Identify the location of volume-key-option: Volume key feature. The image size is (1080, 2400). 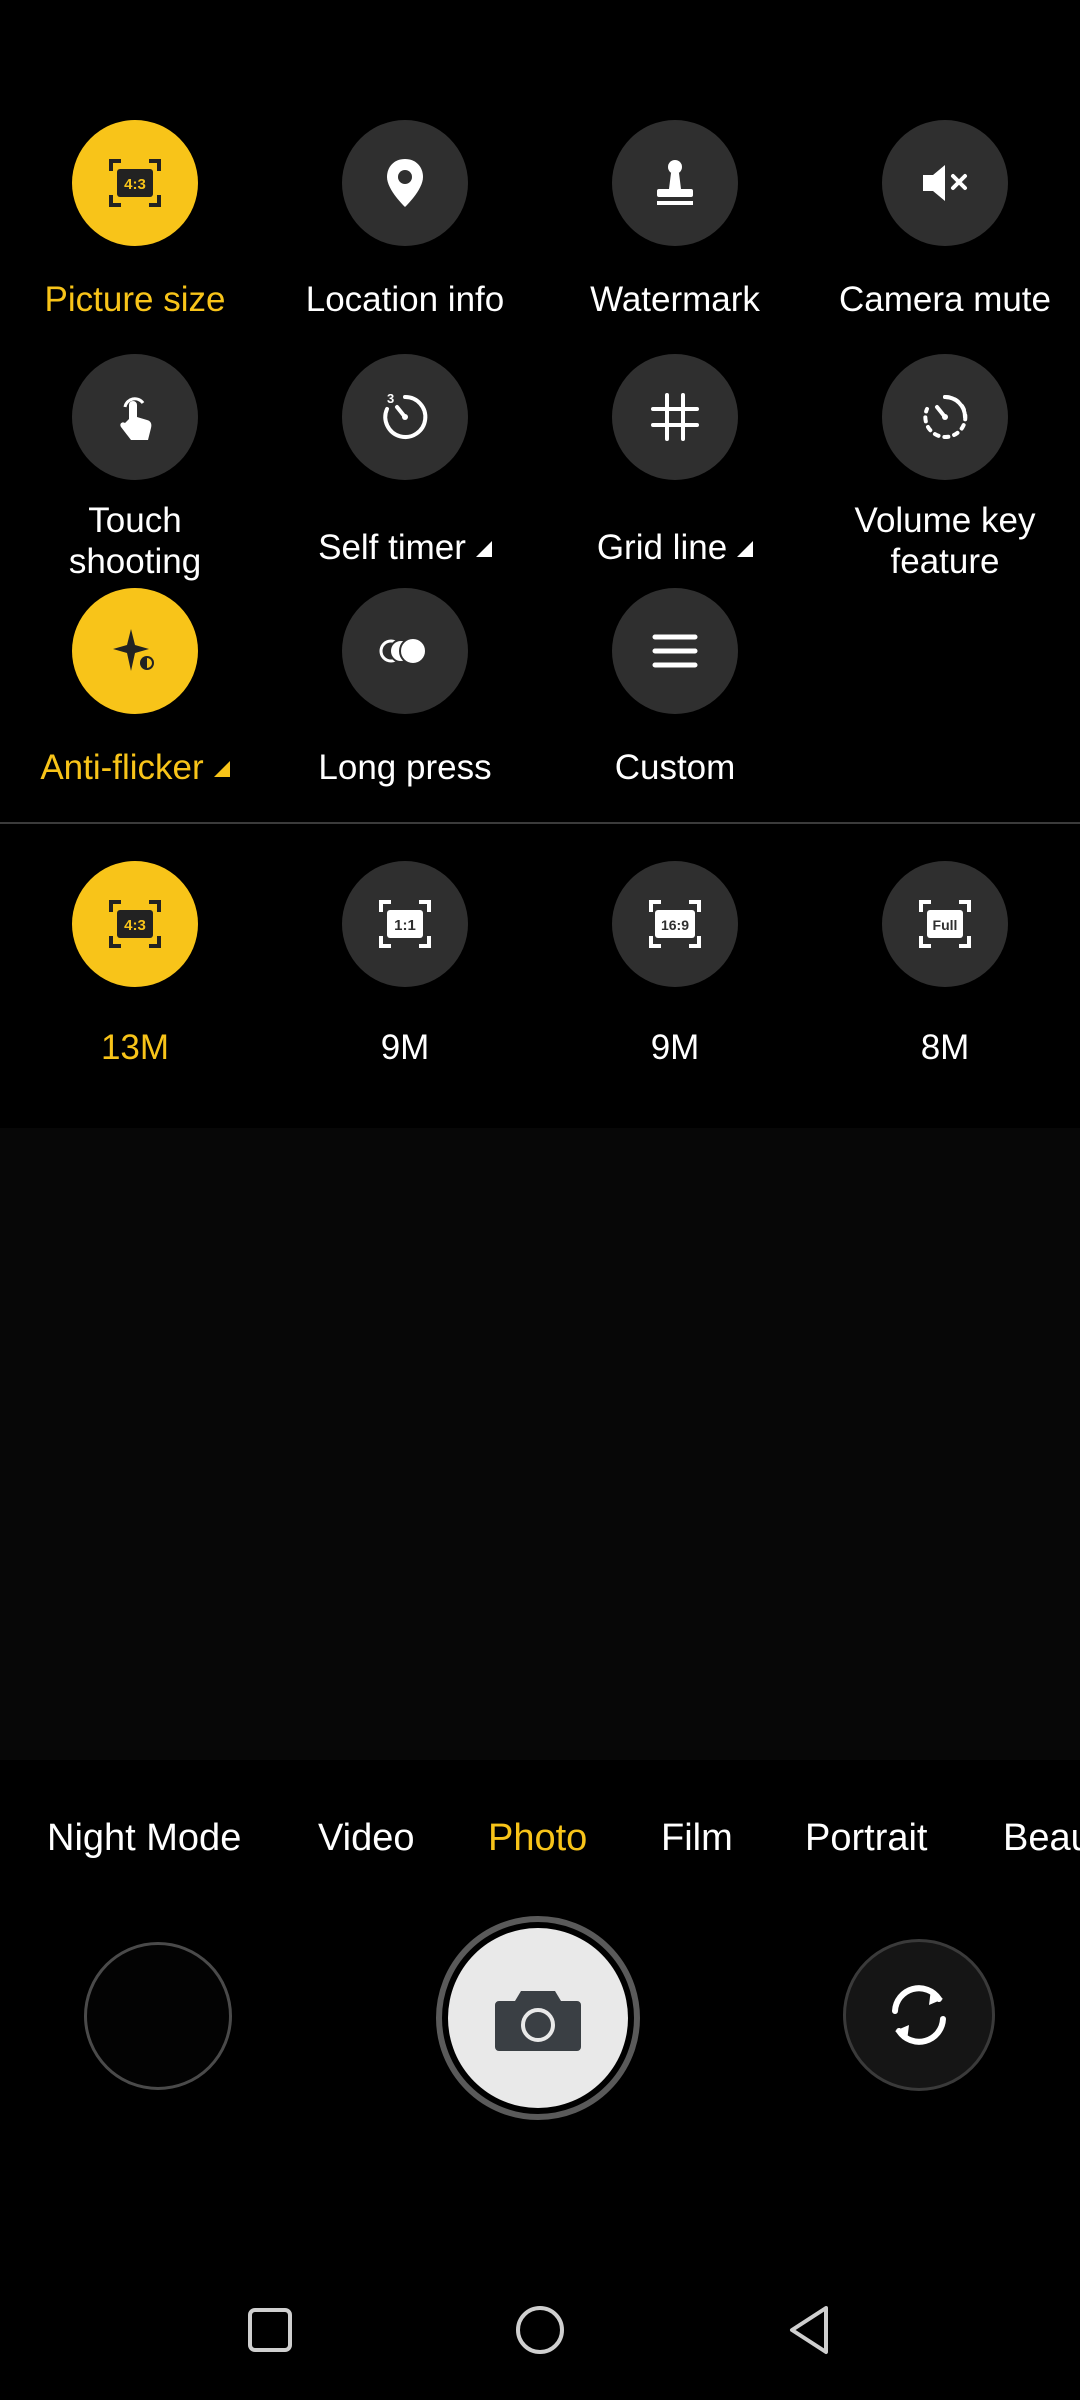
(945, 468).